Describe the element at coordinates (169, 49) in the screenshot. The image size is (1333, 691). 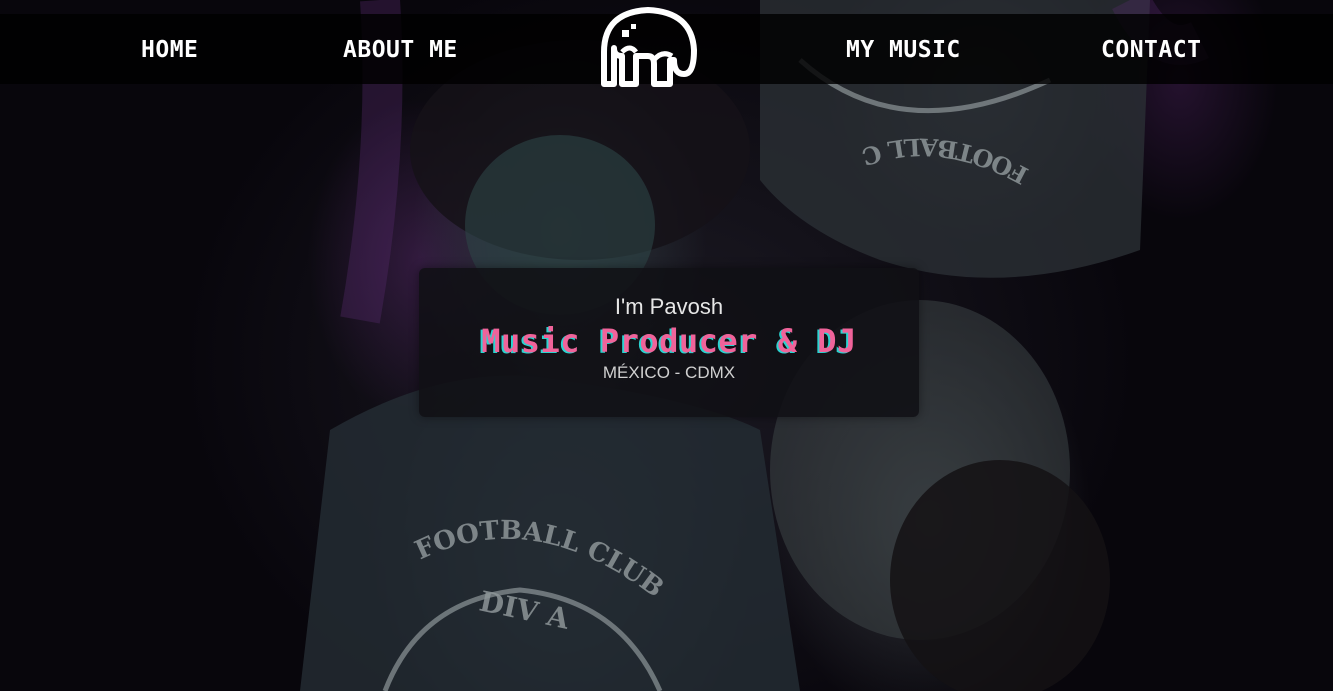
I see `nav-link-home: HOME` at that location.